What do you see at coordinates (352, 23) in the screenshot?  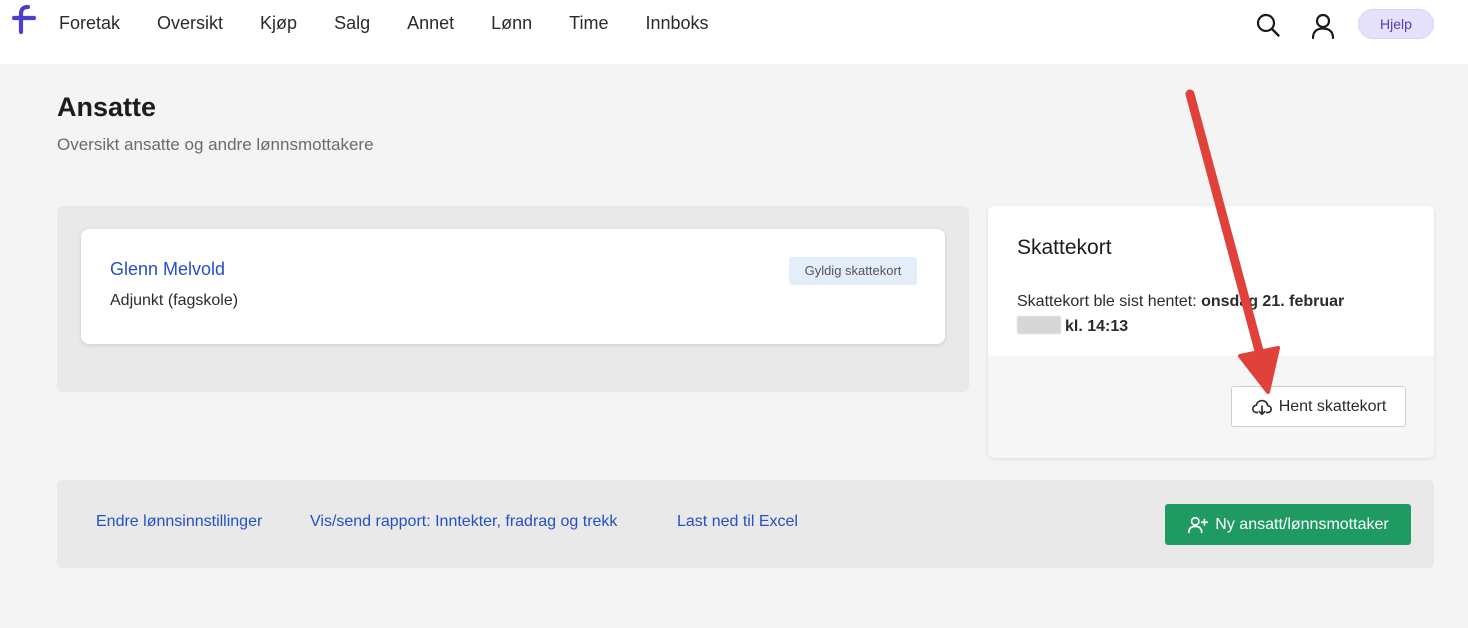 I see `nav-item-salg: Salg` at bounding box center [352, 23].